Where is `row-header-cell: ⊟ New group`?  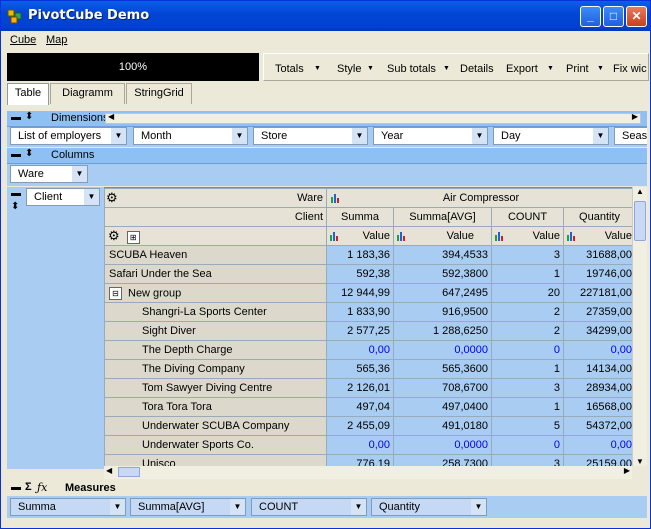 row-header-cell: ⊟ New group is located at coordinates (215, 293).